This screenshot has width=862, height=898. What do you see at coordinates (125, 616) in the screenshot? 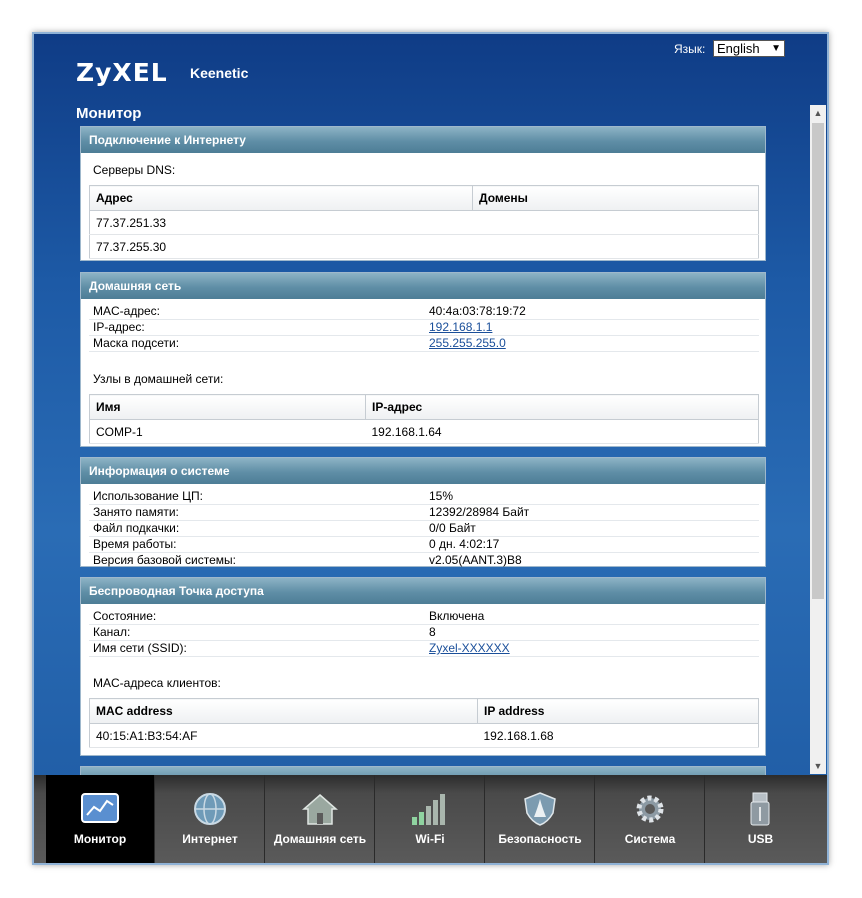
I see `state-label: Состояние:` at bounding box center [125, 616].